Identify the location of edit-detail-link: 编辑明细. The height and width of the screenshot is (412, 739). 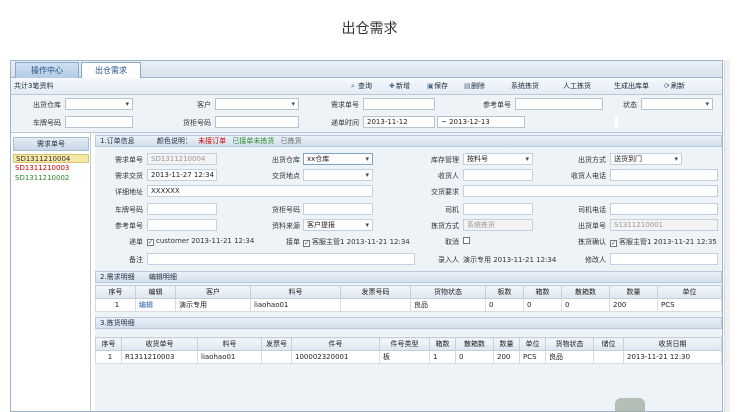
(163, 277).